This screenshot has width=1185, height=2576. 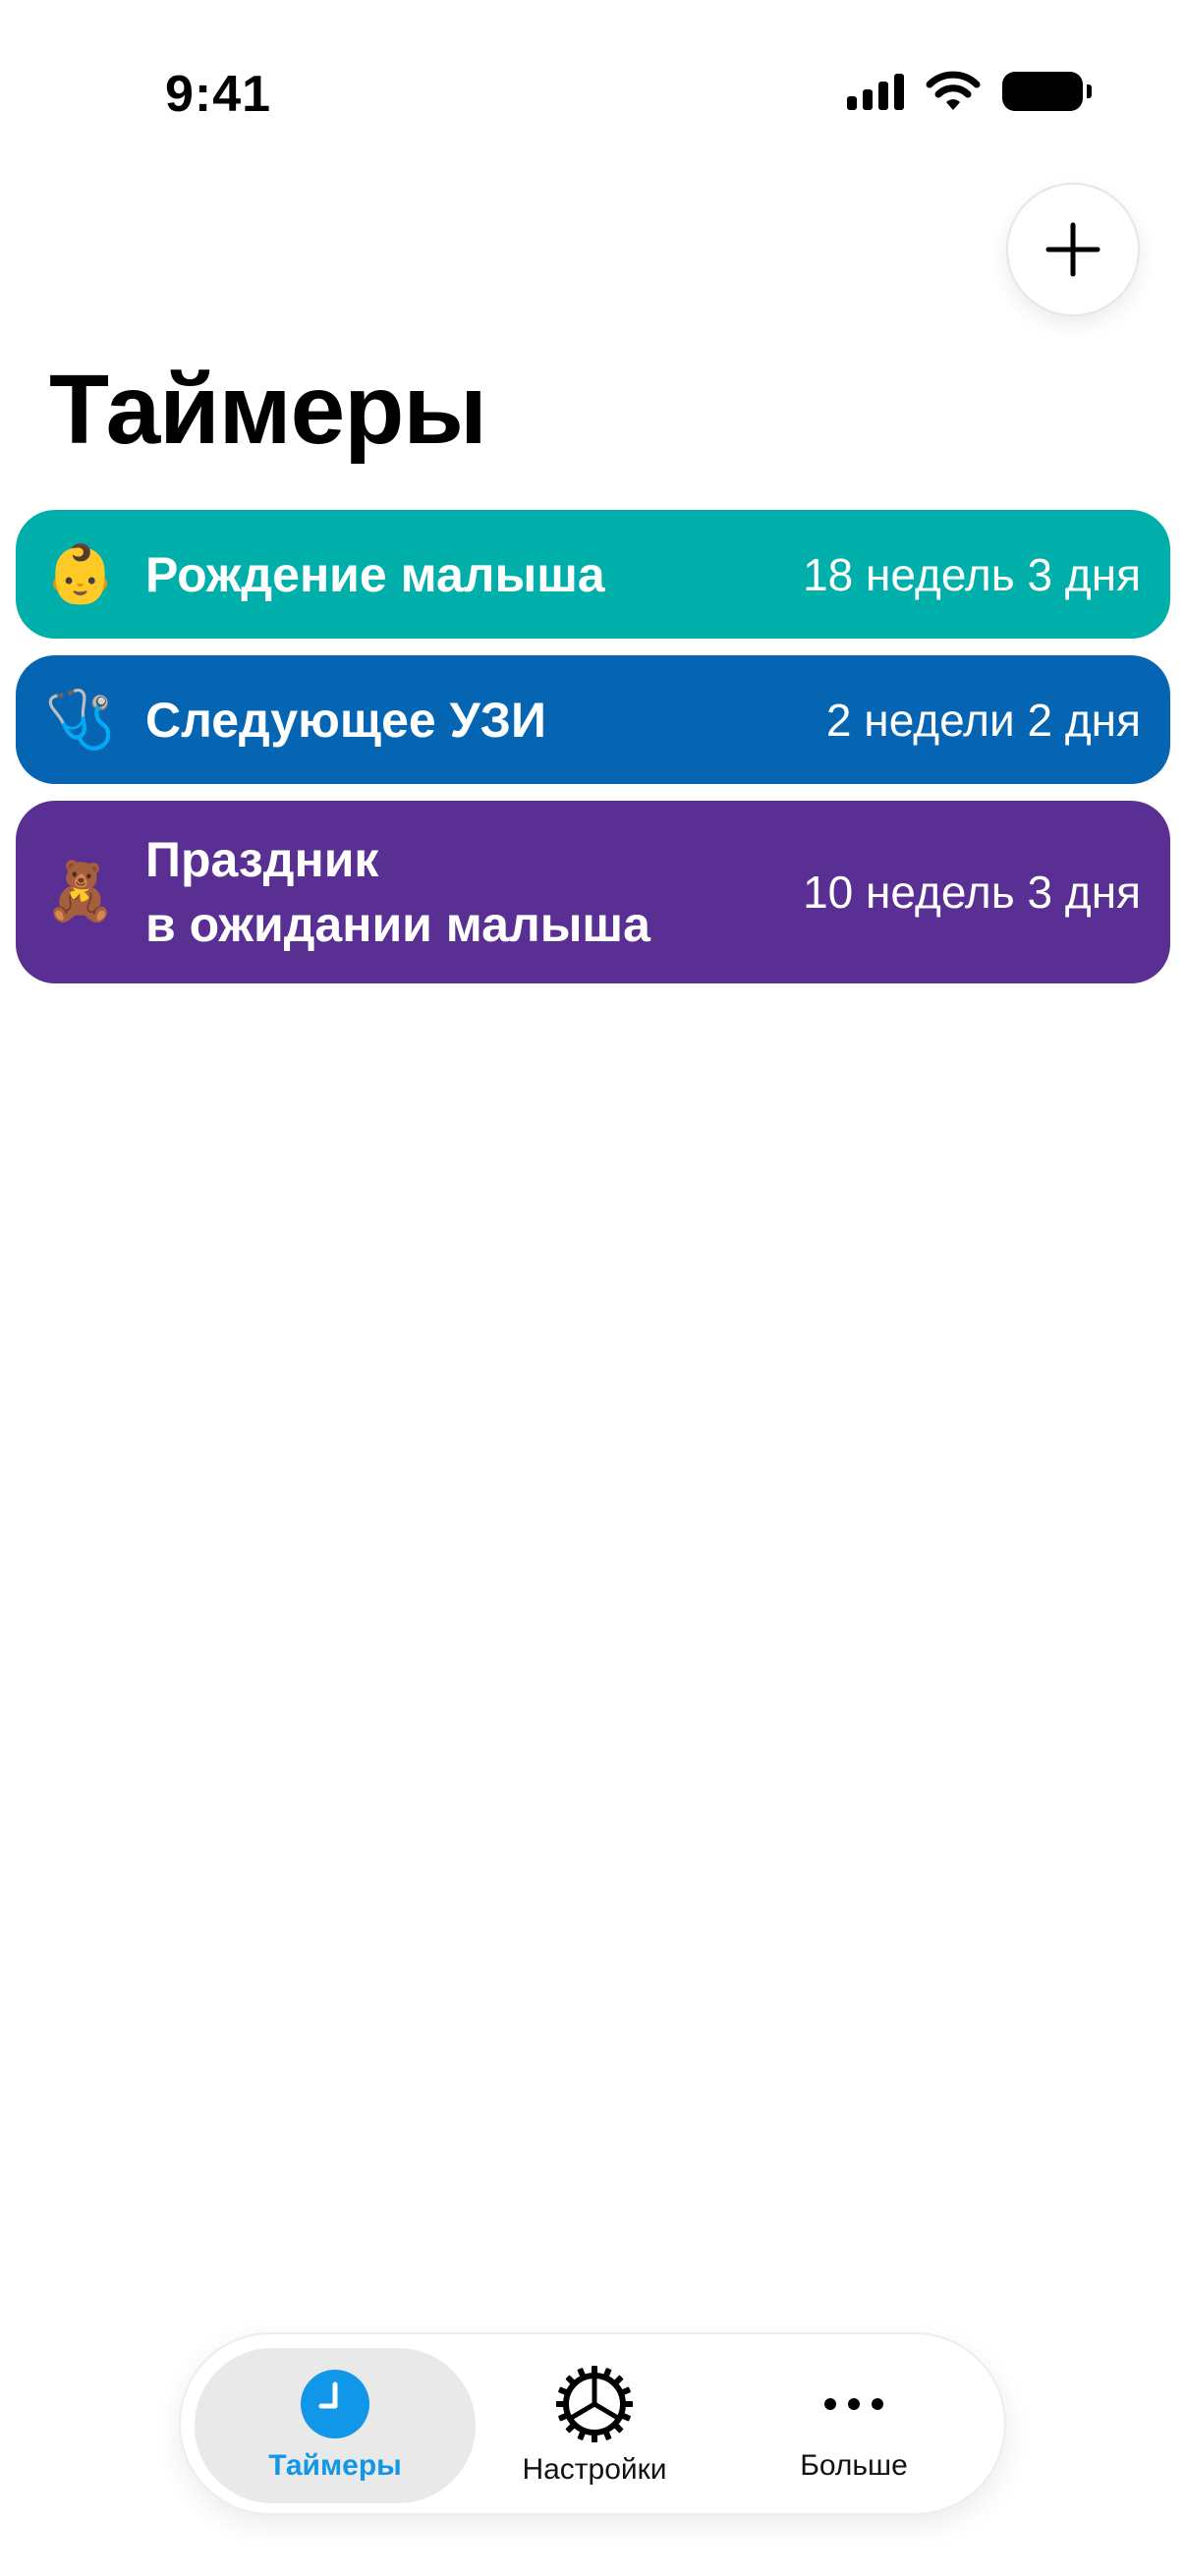 What do you see at coordinates (954, 90) in the screenshot?
I see `wifi-icon` at bounding box center [954, 90].